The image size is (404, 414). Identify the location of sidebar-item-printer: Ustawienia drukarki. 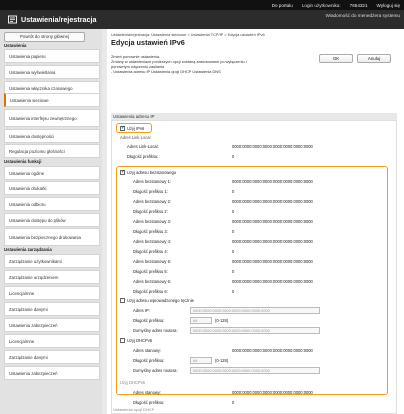
(52, 188).